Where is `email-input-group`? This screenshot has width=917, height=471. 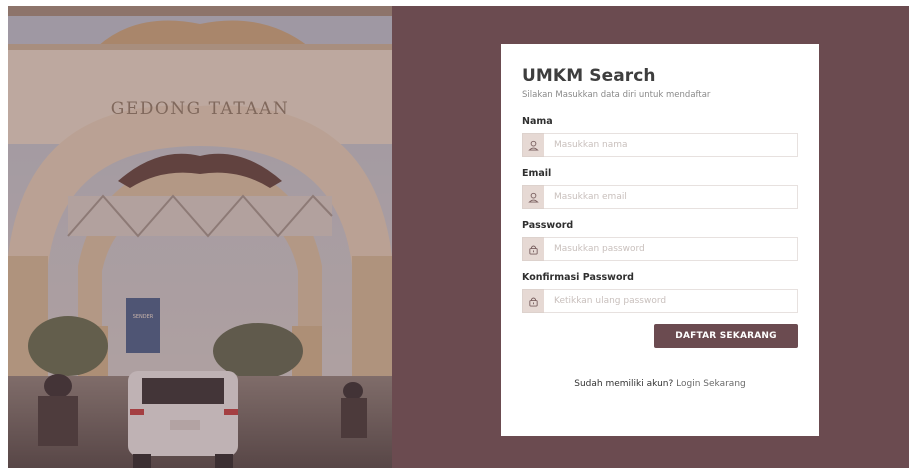 email-input-group is located at coordinates (660, 197).